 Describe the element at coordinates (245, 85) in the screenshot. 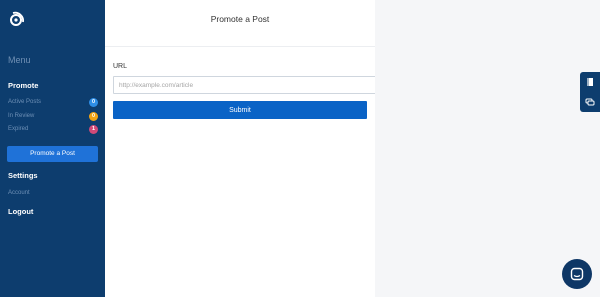

I see `url-input` at that location.